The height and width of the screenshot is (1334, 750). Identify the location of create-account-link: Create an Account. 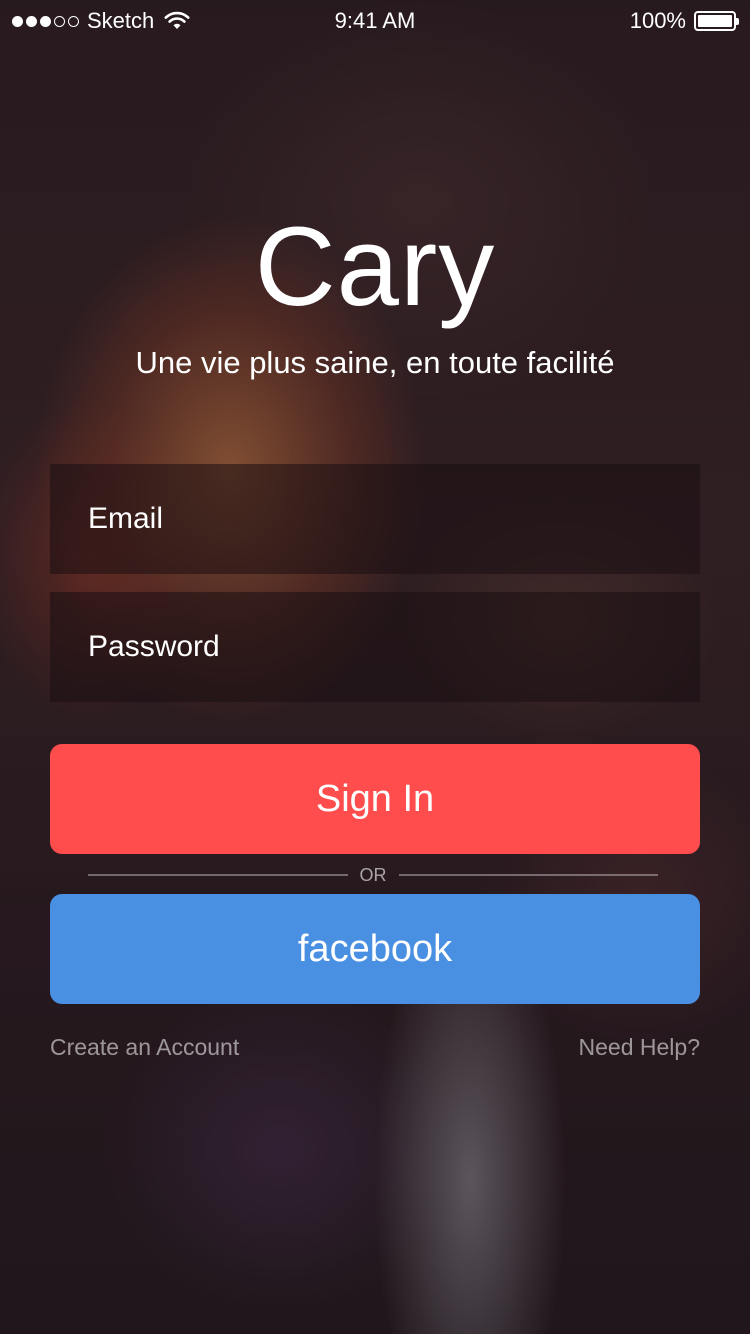
(144, 1047).